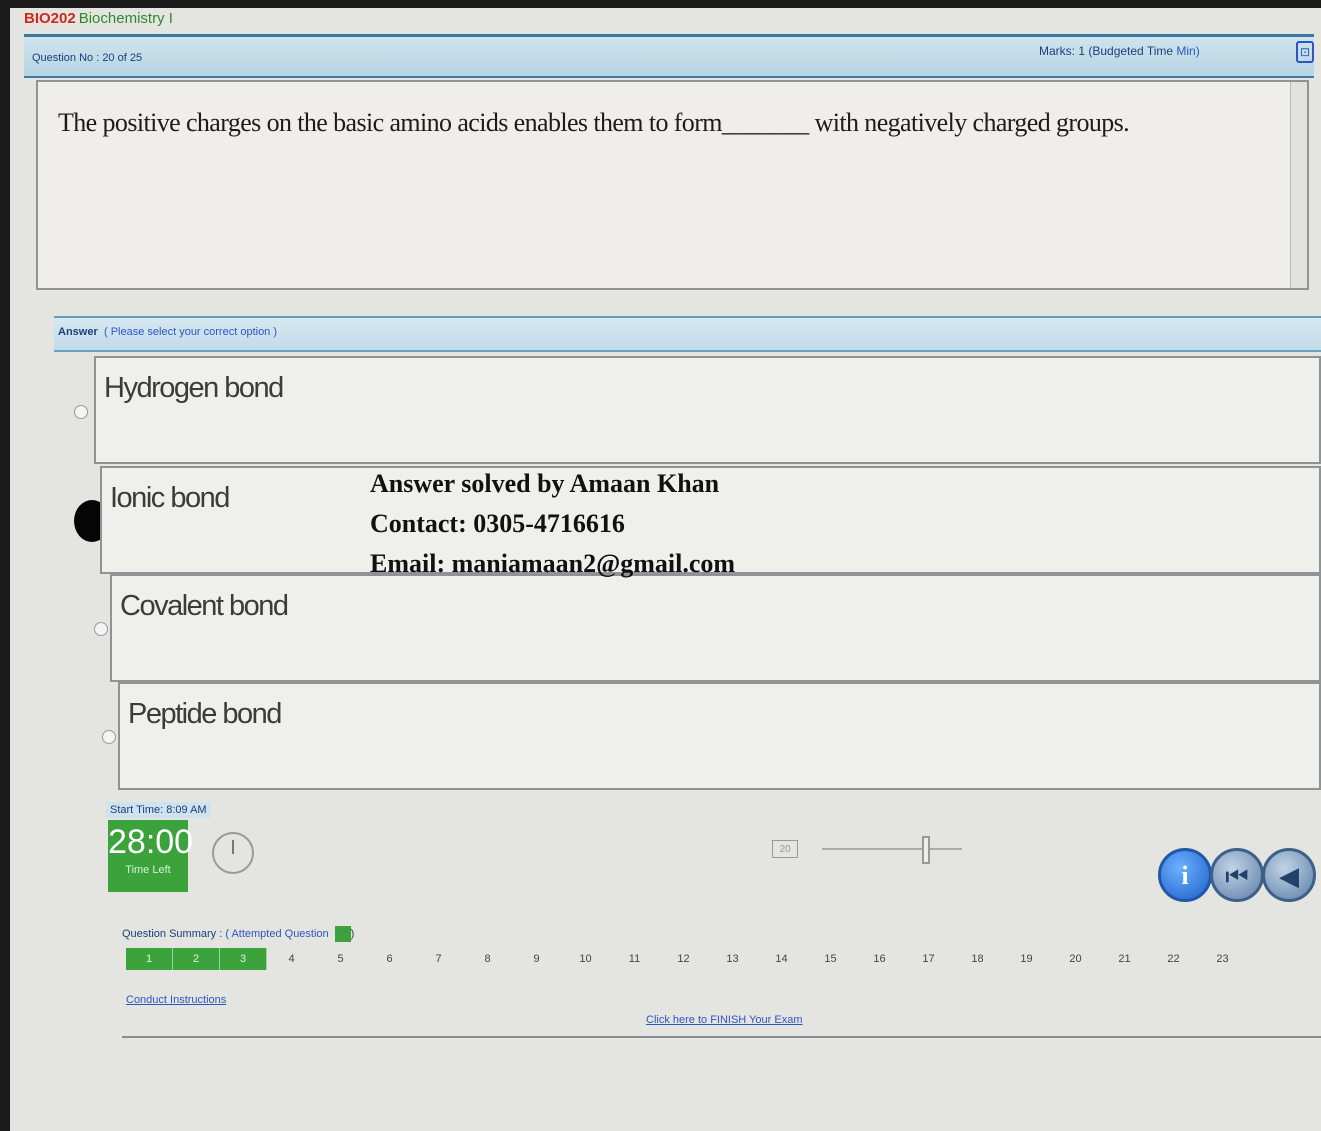 The width and height of the screenshot is (1321, 1131). What do you see at coordinates (1108, 51) in the screenshot?
I see `marks-prefix: Marks: 1 (Budgeted Time` at bounding box center [1108, 51].